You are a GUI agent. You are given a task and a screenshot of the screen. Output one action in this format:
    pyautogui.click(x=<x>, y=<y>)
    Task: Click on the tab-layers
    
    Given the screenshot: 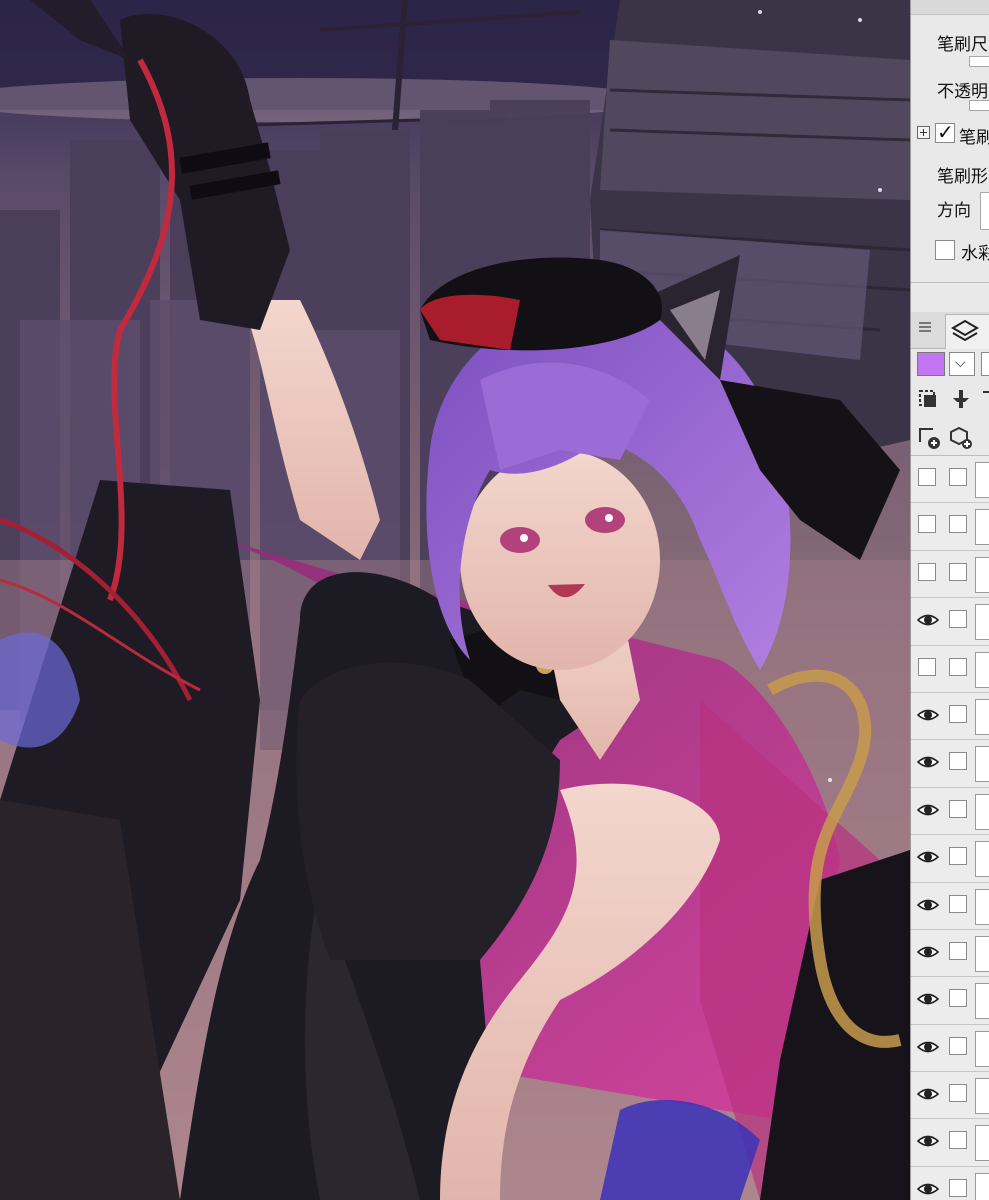 What is the action you would take?
    pyautogui.click(x=967, y=331)
    